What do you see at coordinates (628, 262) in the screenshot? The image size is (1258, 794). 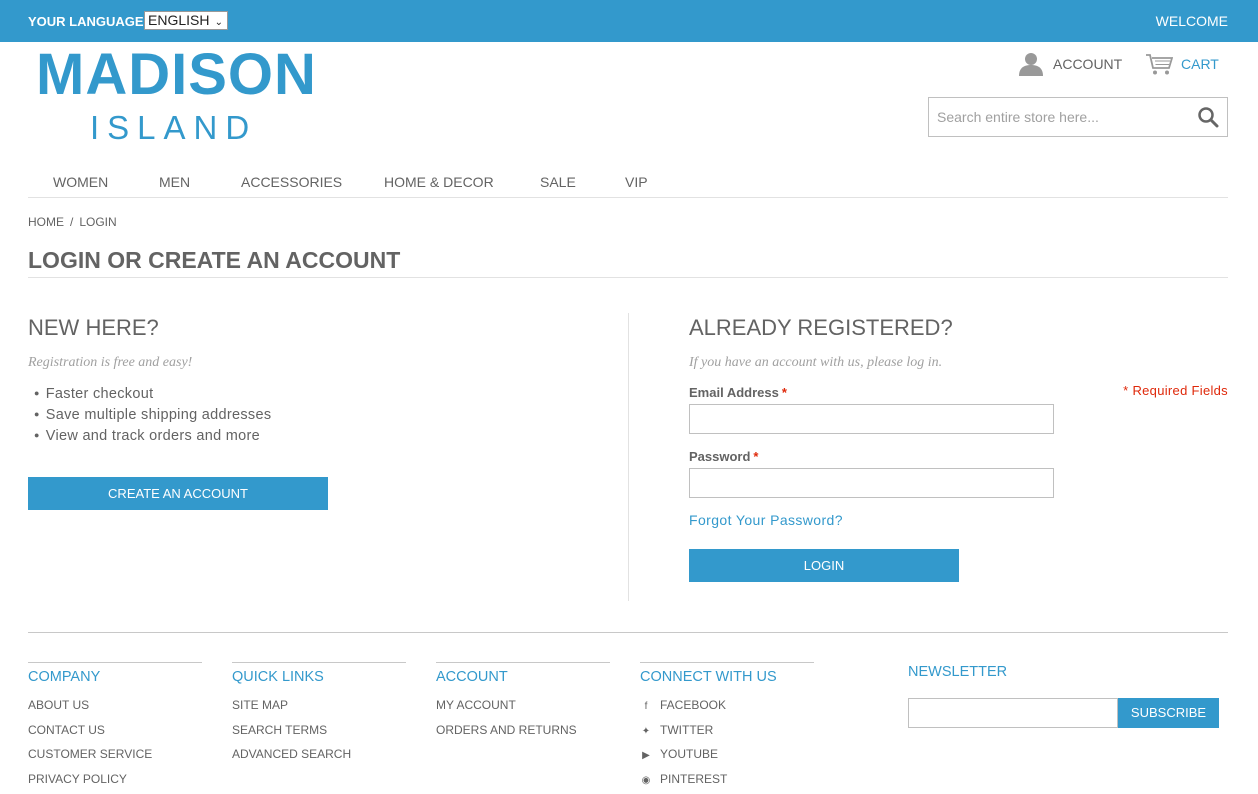 I see `page-title: LOGIN OR CREATE AN ACCOUNT` at bounding box center [628, 262].